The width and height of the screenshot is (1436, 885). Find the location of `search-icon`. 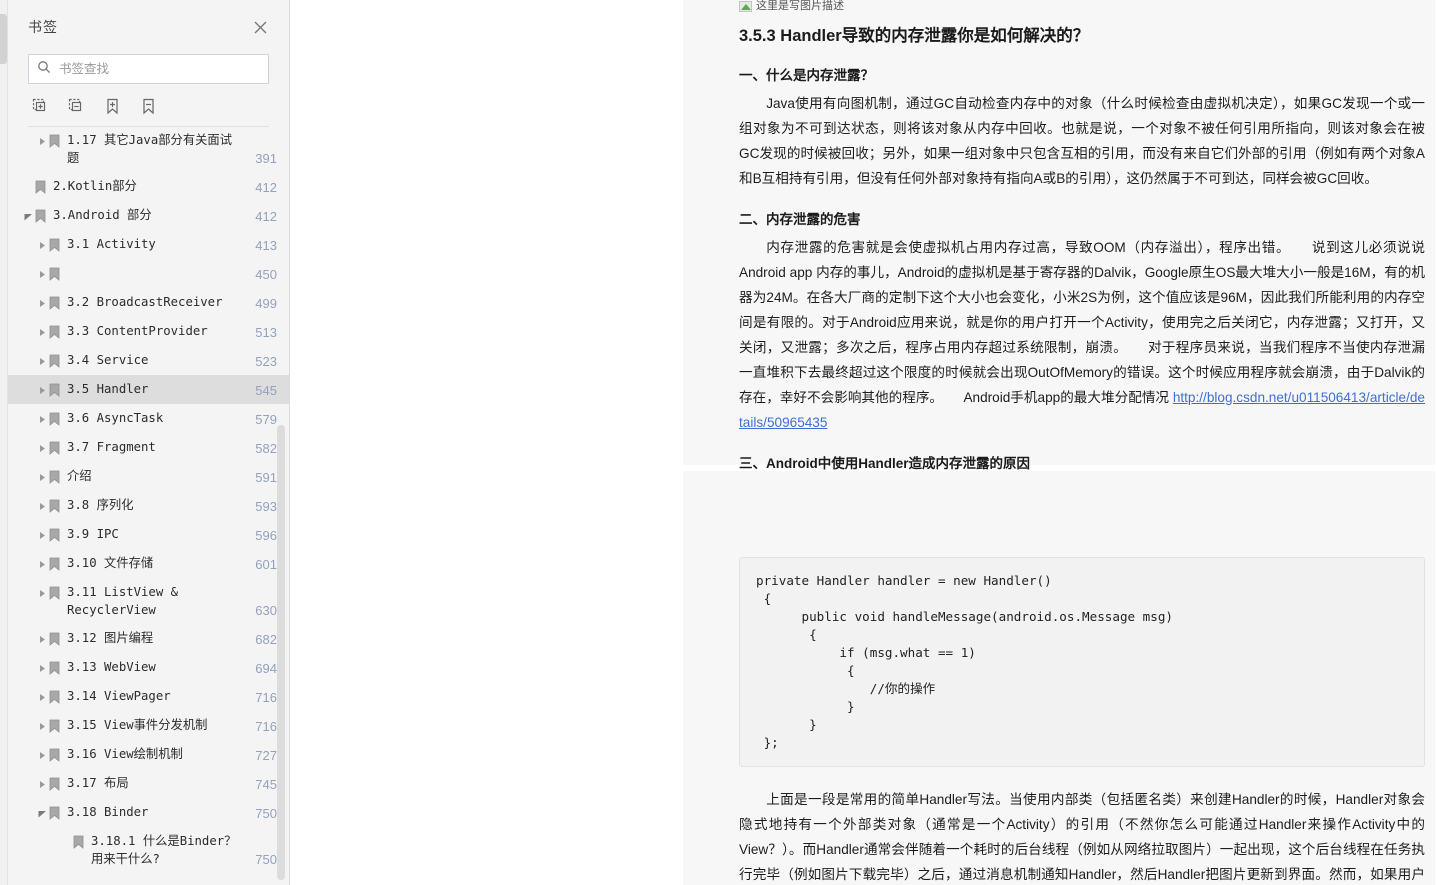

search-icon is located at coordinates (44, 69).